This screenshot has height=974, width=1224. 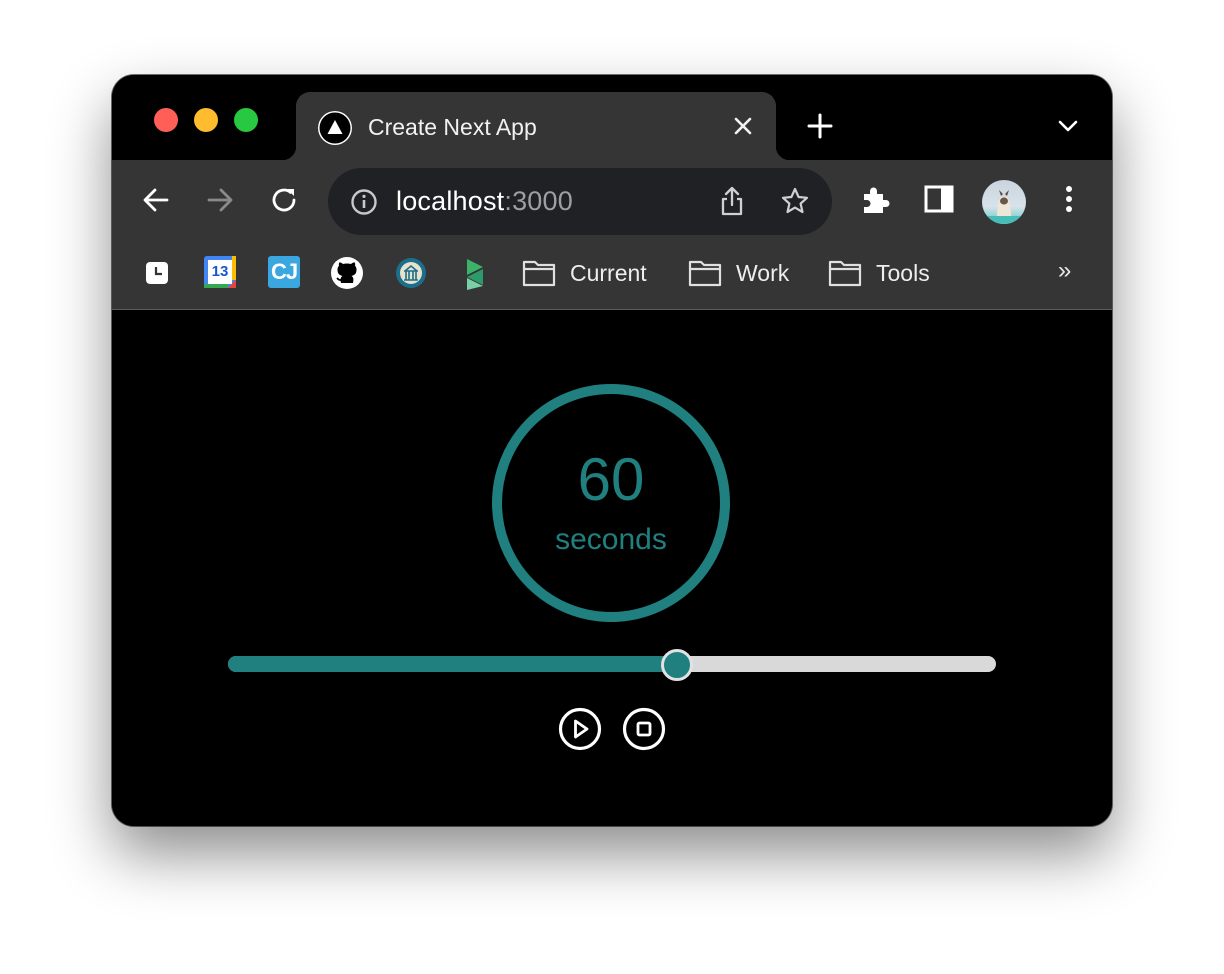 I want to click on calendar-day-text: 13, so click(x=220, y=271).